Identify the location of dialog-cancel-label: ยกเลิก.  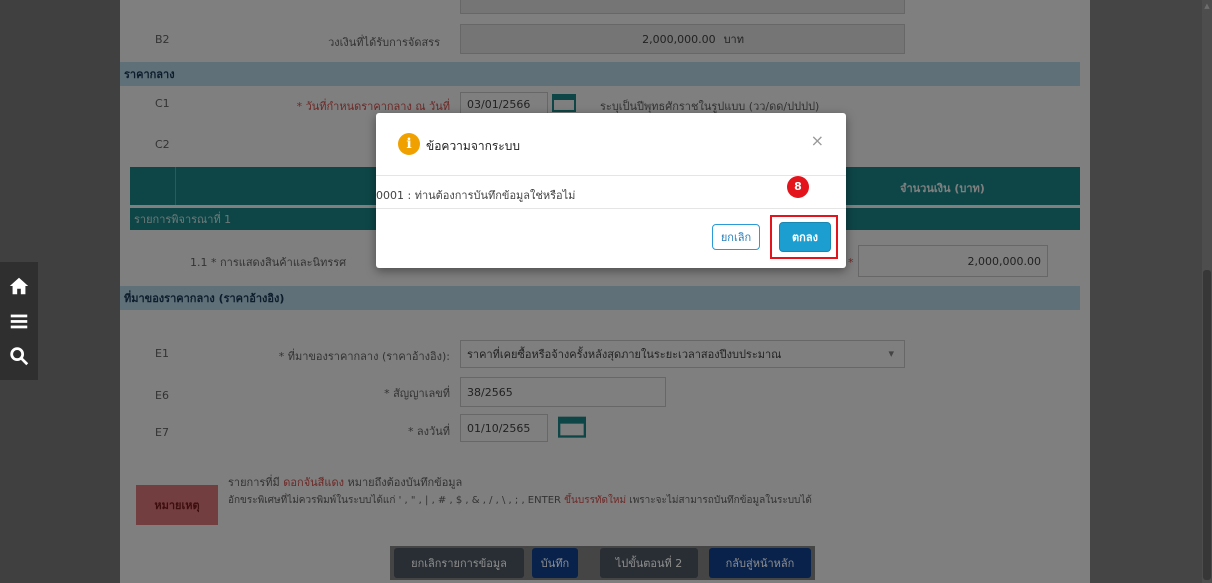
(736, 237).